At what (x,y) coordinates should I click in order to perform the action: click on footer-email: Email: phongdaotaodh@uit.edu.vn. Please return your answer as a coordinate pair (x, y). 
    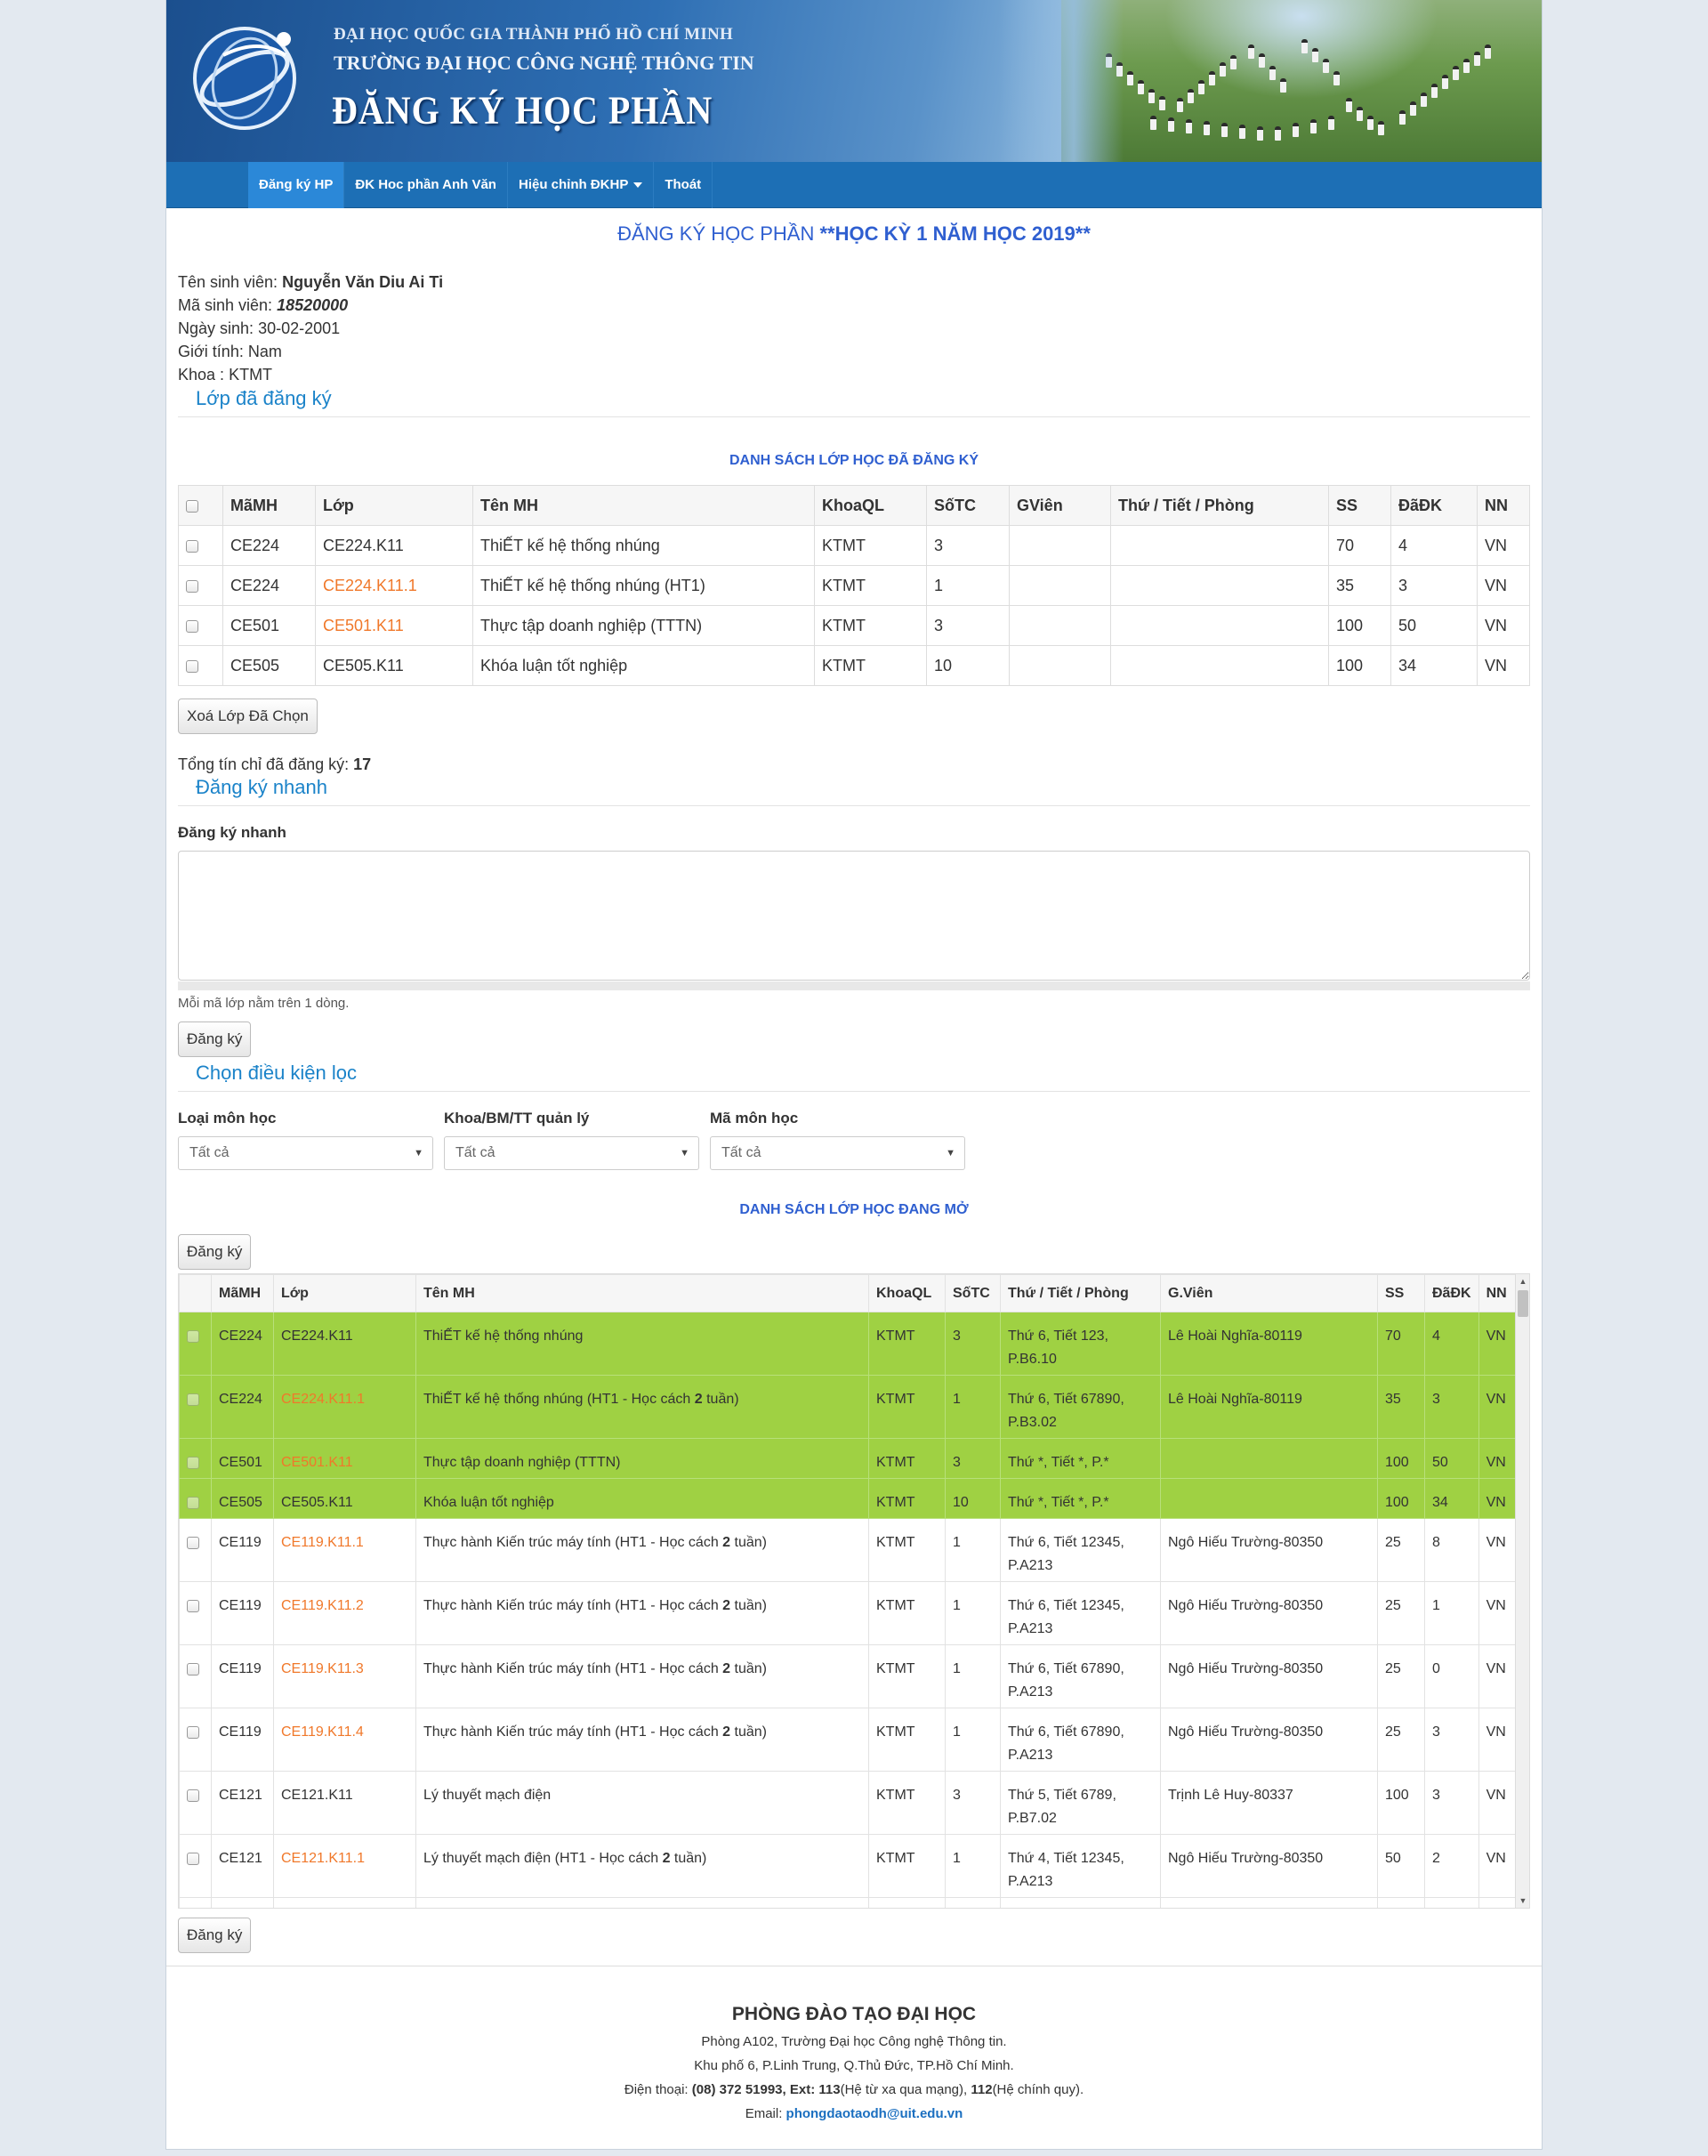
    Looking at the image, I should click on (854, 2114).